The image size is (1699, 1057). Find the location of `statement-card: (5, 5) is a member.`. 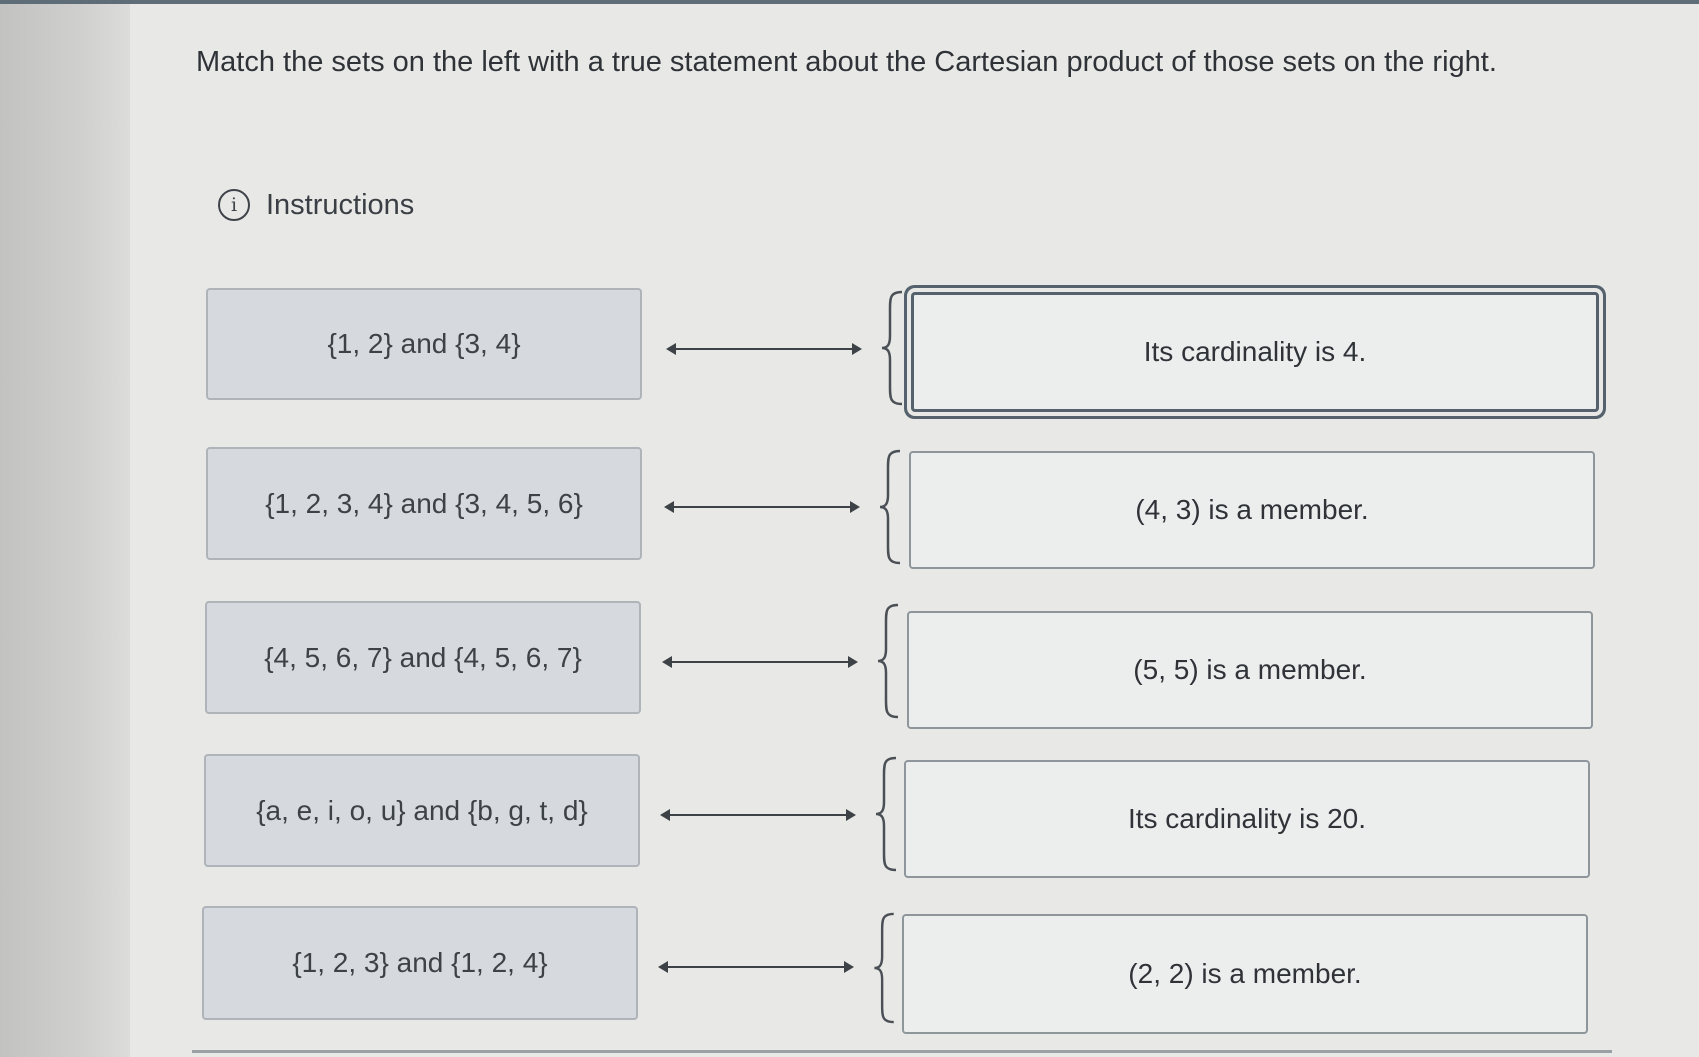

statement-card: (5, 5) is a member. is located at coordinates (1250, 670).